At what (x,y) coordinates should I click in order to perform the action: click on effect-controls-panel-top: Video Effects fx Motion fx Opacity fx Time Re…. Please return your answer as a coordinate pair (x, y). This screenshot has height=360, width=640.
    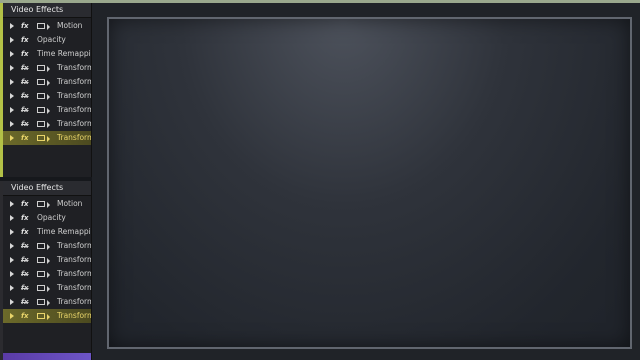
    Looking at the image, I should click on (46, 90).